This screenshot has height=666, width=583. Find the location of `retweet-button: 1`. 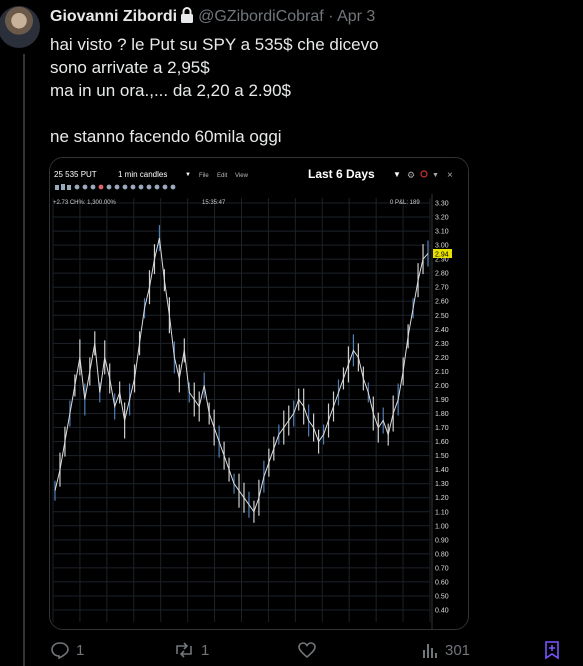

retweet-button: 1 is located at coordinates (191, 650).